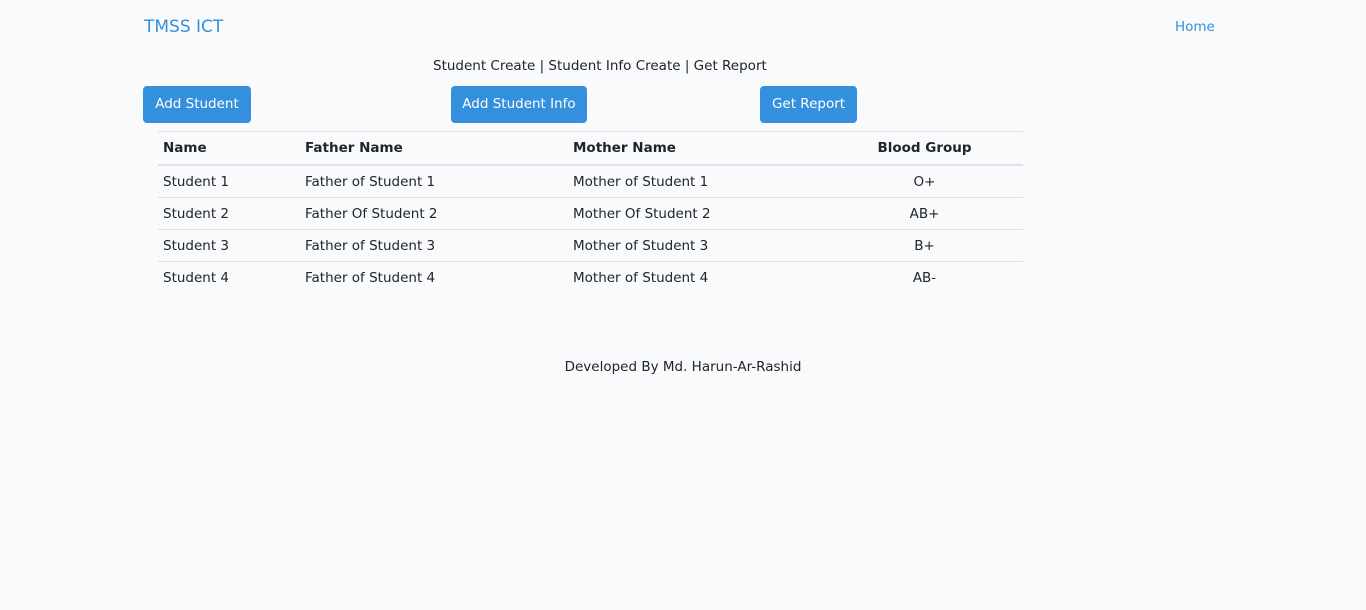  I want to click on table-header-row: Name Father Name Mother Name Blood Group, so click(590, 148).